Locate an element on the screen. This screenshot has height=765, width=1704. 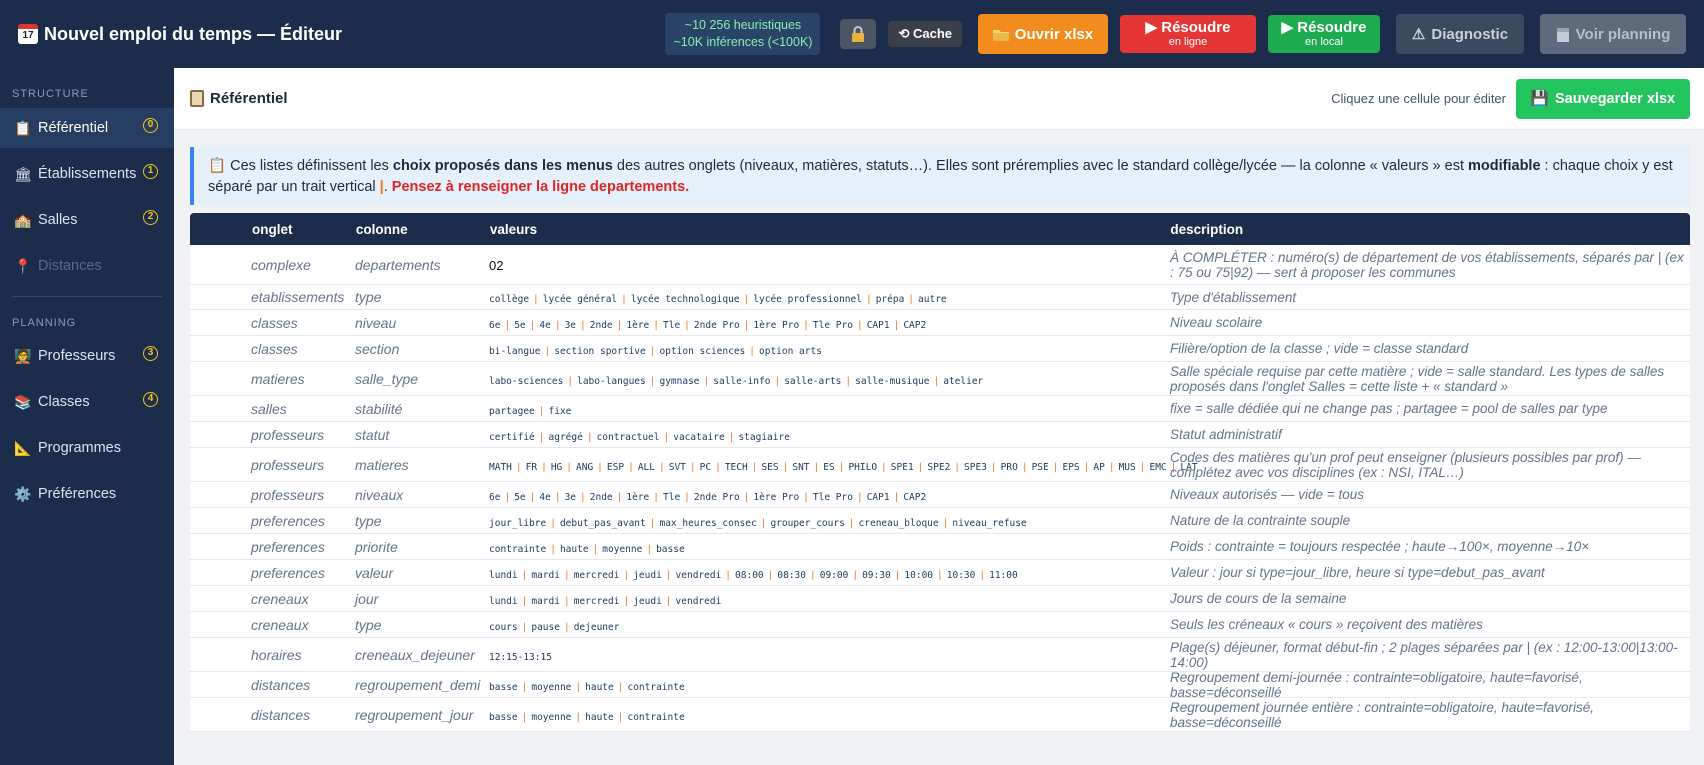
lock-button is located at coordinates (858, 34).